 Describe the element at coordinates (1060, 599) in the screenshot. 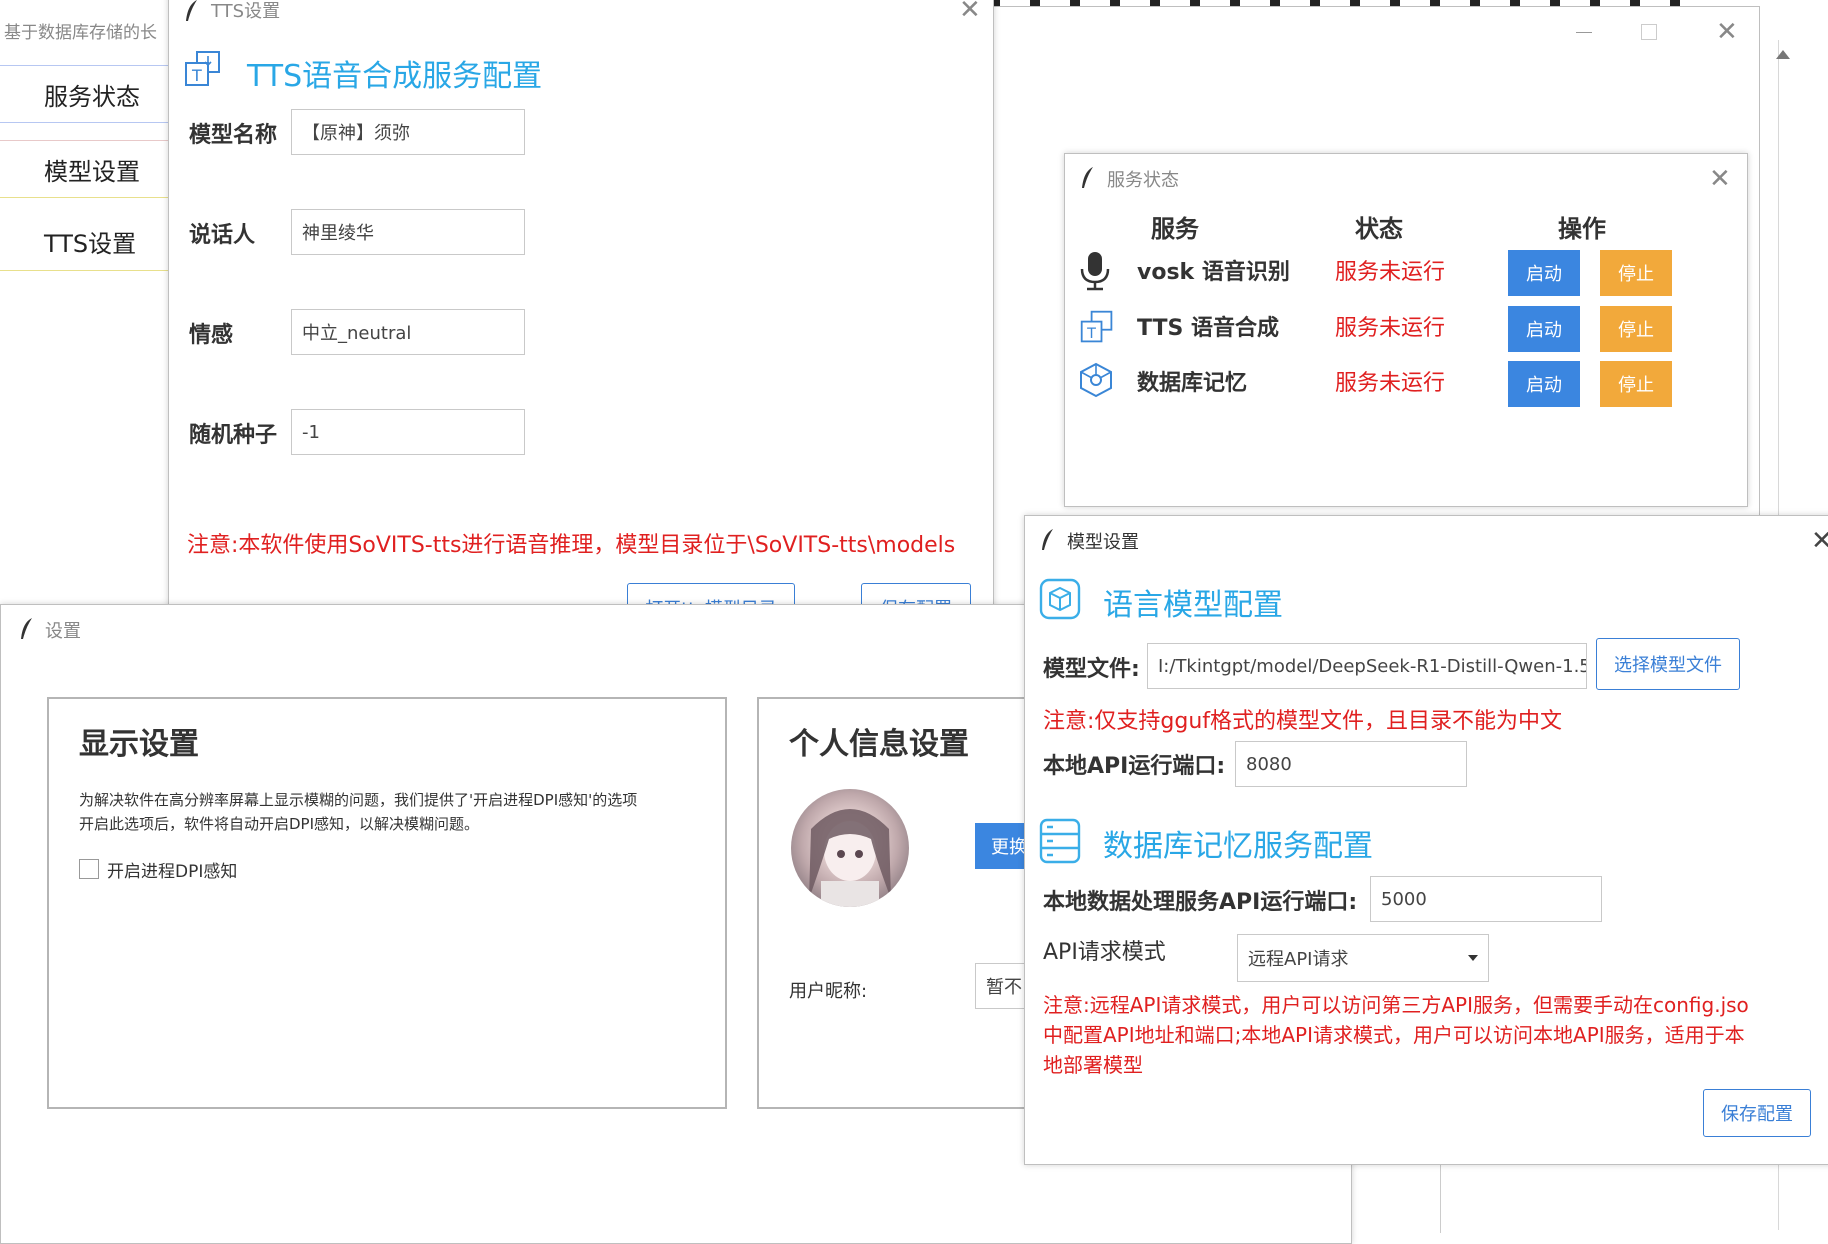

I see `cube-icon` at that location.